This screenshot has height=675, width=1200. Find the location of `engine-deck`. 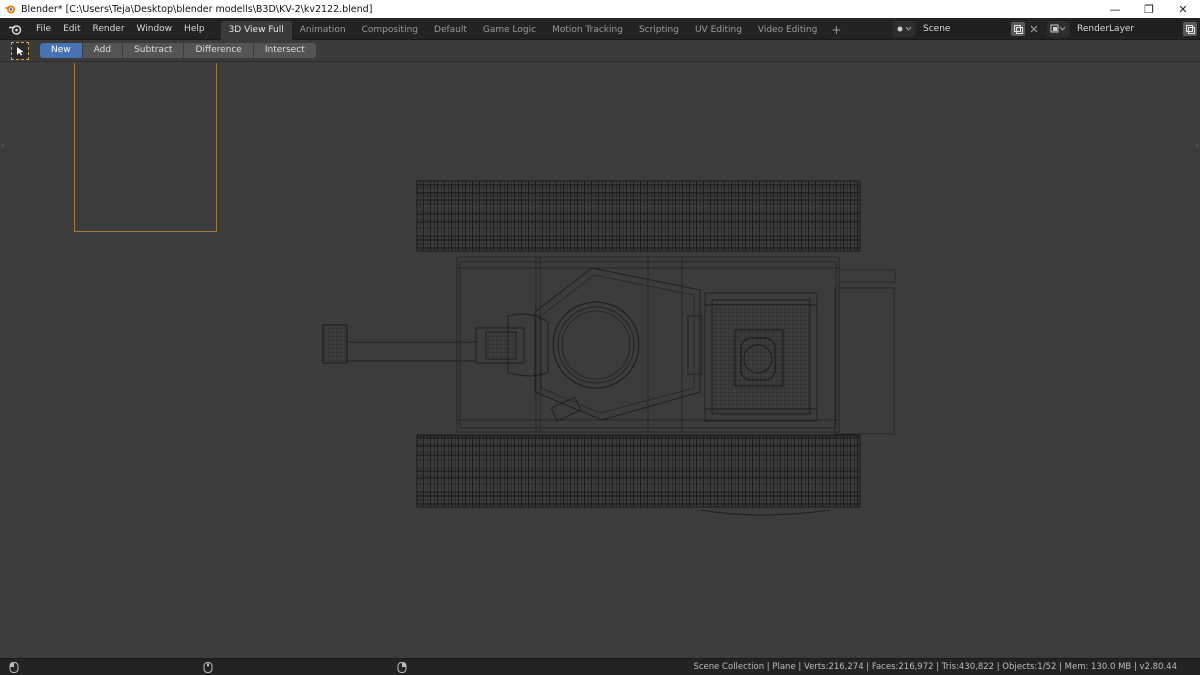

engine-deck is located at coordinates (761, 357).